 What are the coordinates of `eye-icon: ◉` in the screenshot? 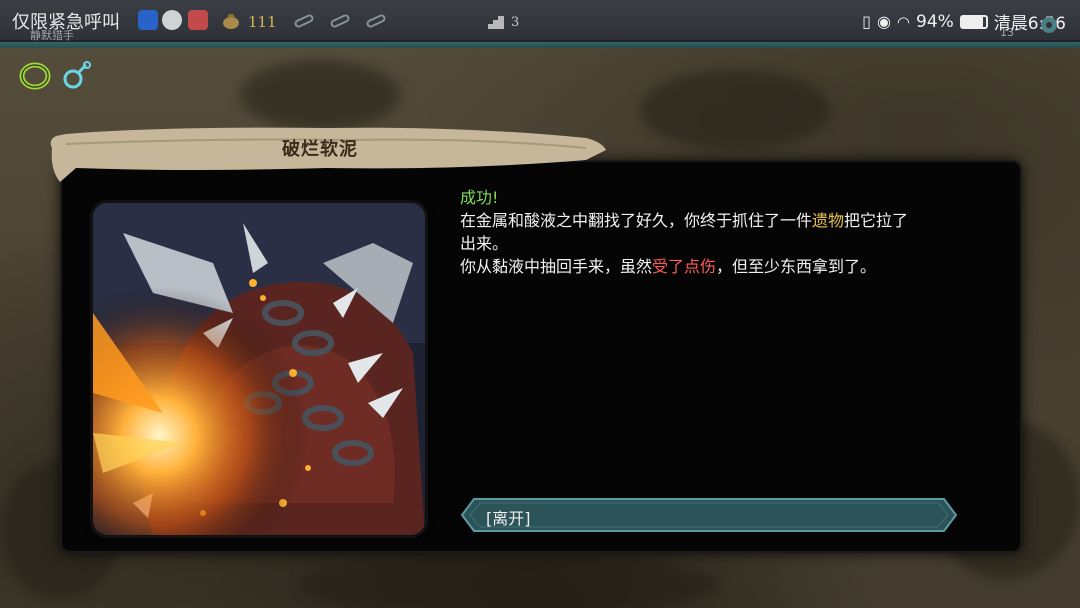 It's located at (883, 21).